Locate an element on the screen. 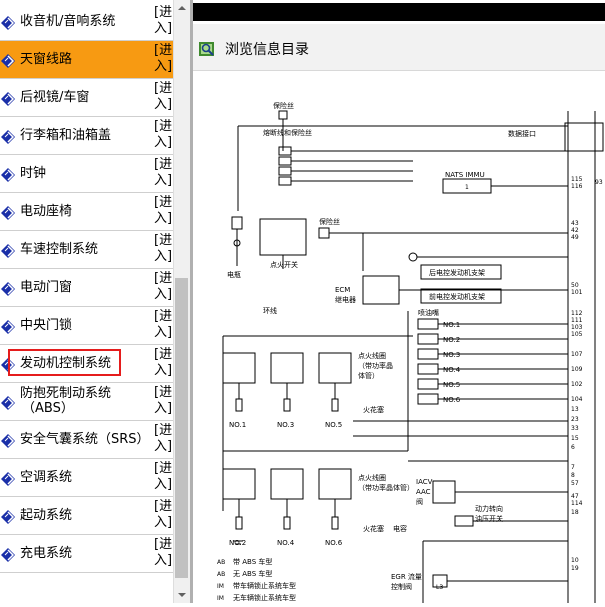 The height and width of the screenshot is (607, 605). sidebar-item-label: 车速控制系统 is located at coordinates (59, 249).